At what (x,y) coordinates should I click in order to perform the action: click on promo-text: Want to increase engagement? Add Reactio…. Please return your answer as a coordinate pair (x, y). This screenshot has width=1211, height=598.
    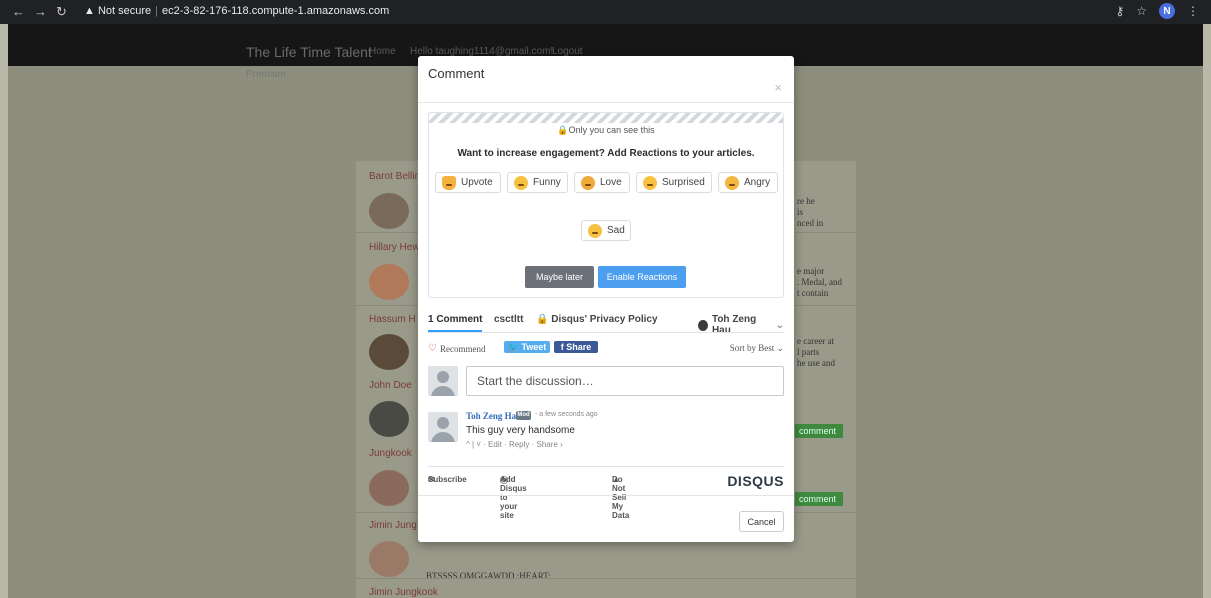
    Looking at the image, I should click on (606, 153).